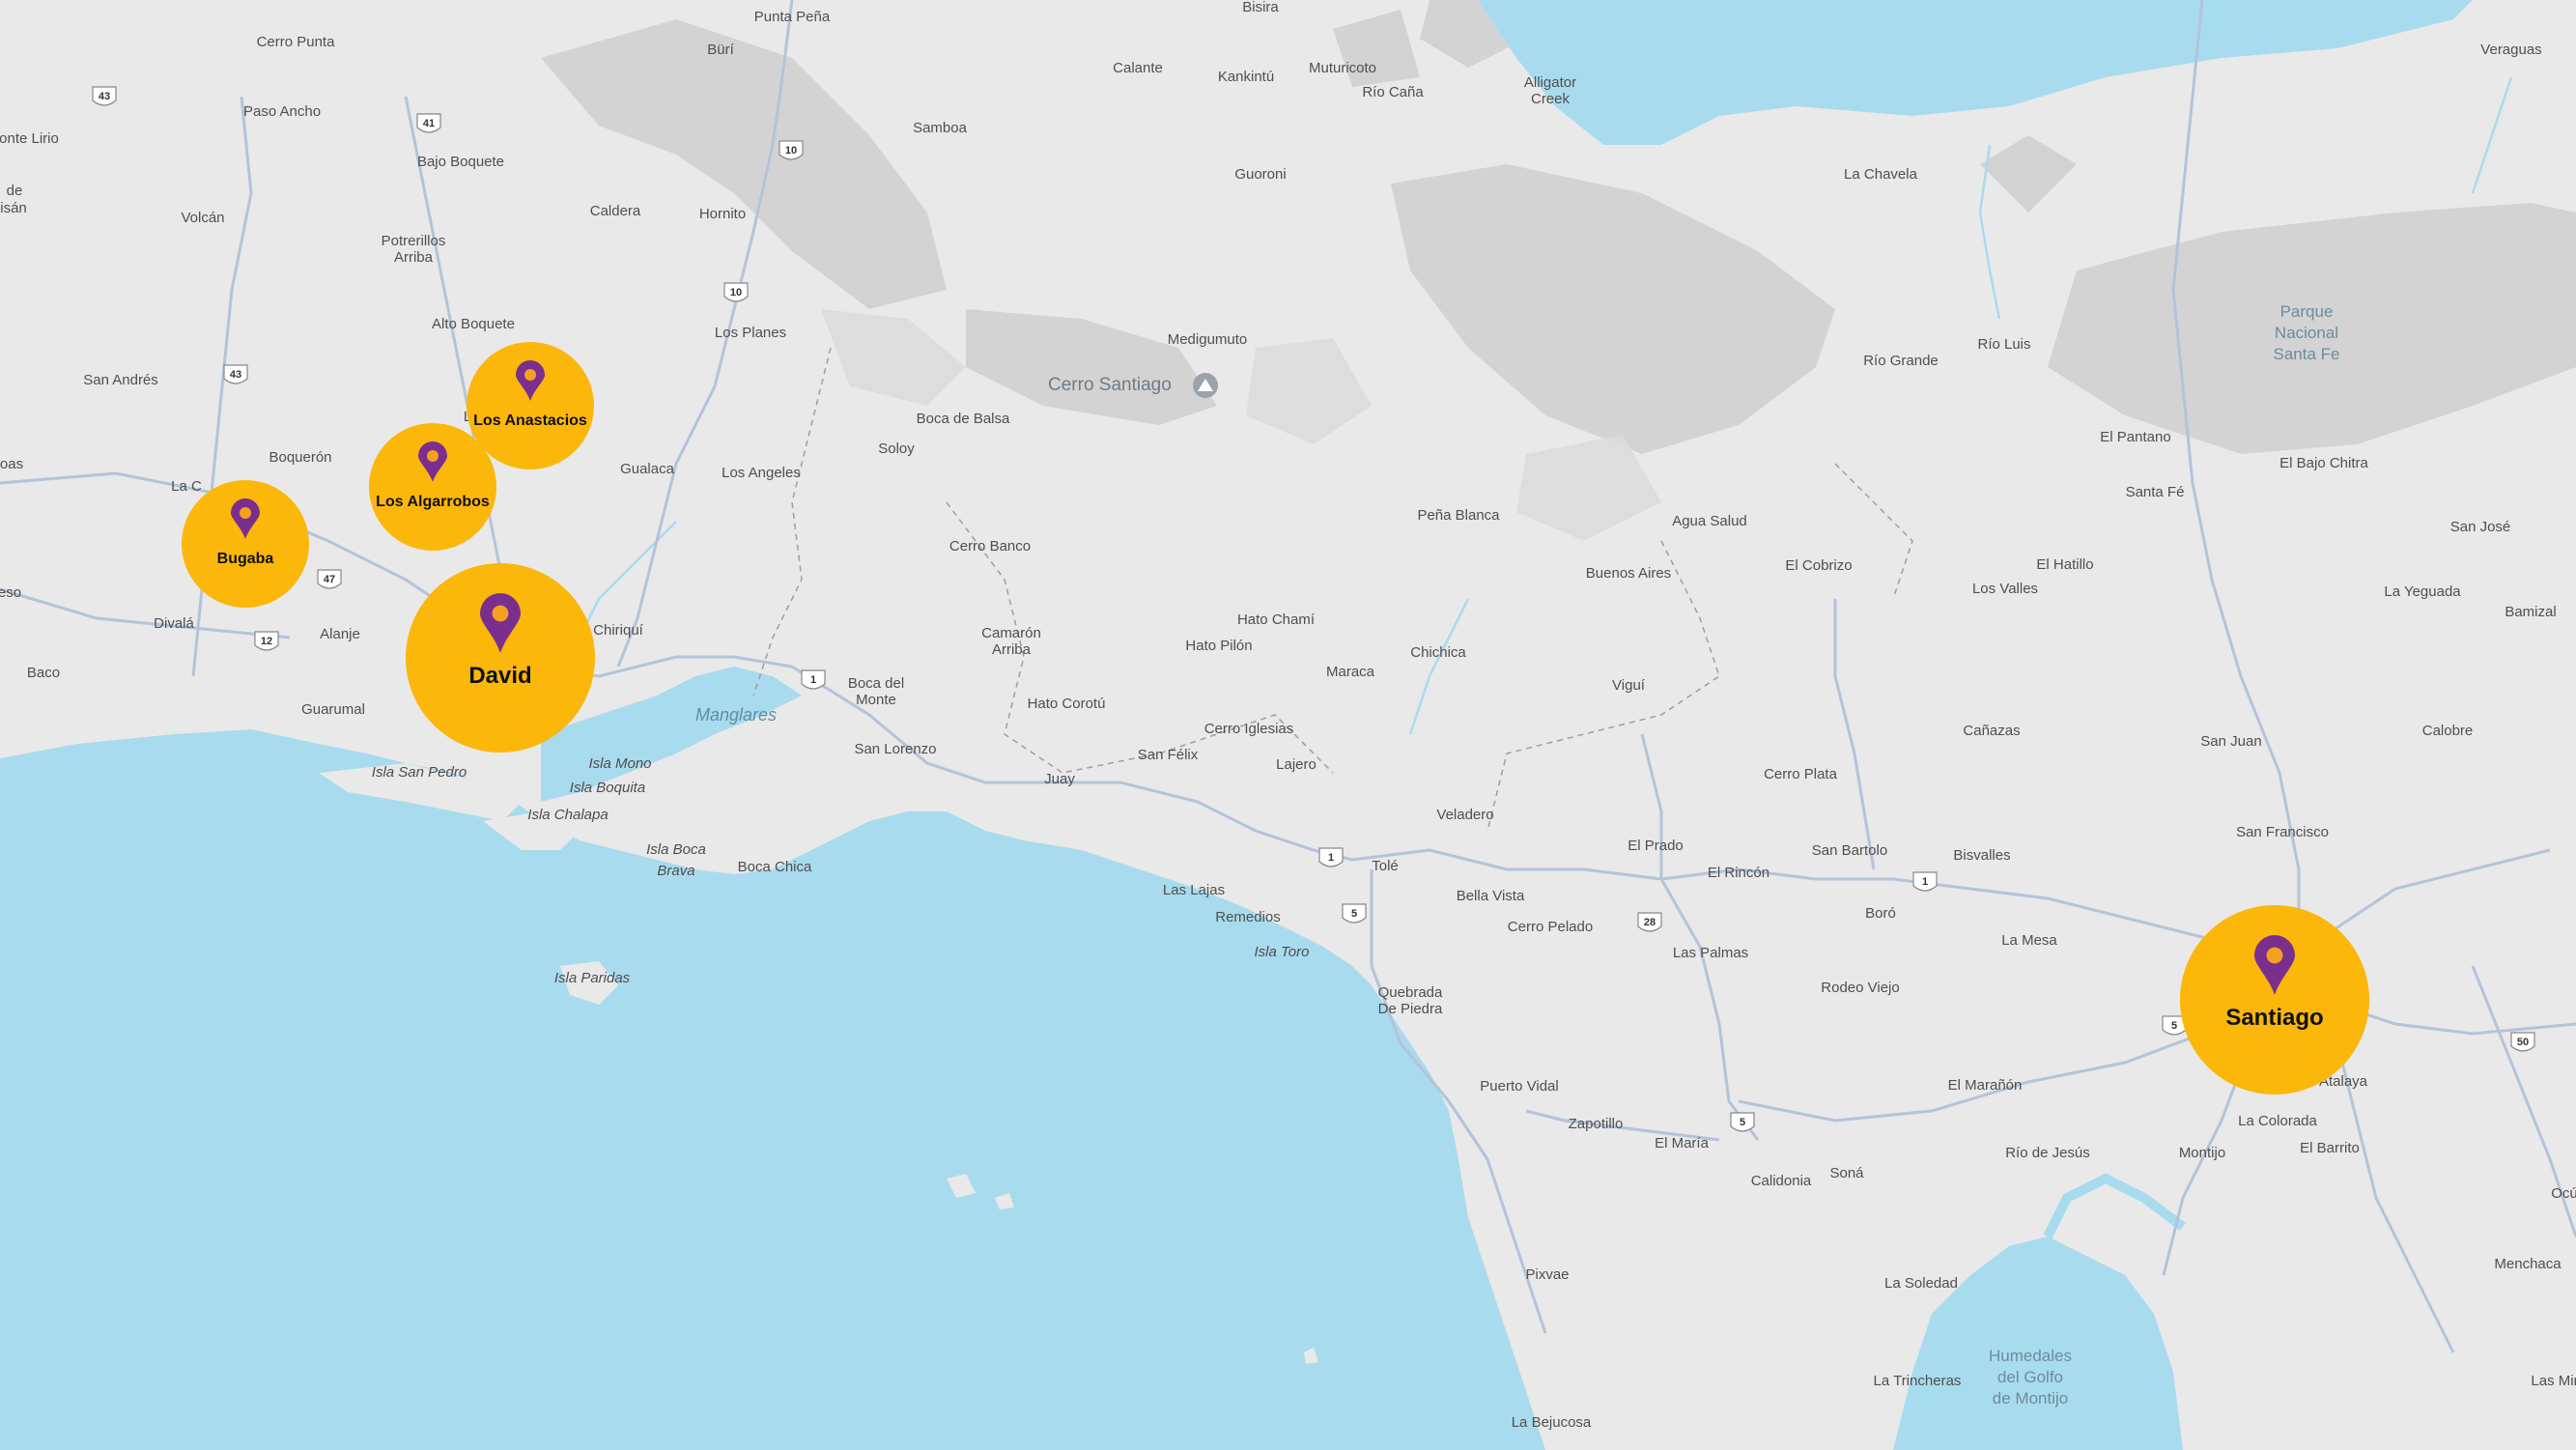 The image size is (2576, 1450). What do you see at coordinates (1781, 1181) in the screenshot?
I see `place-label-calidonia: Calidonia` at bounding box center [1781, 1181].